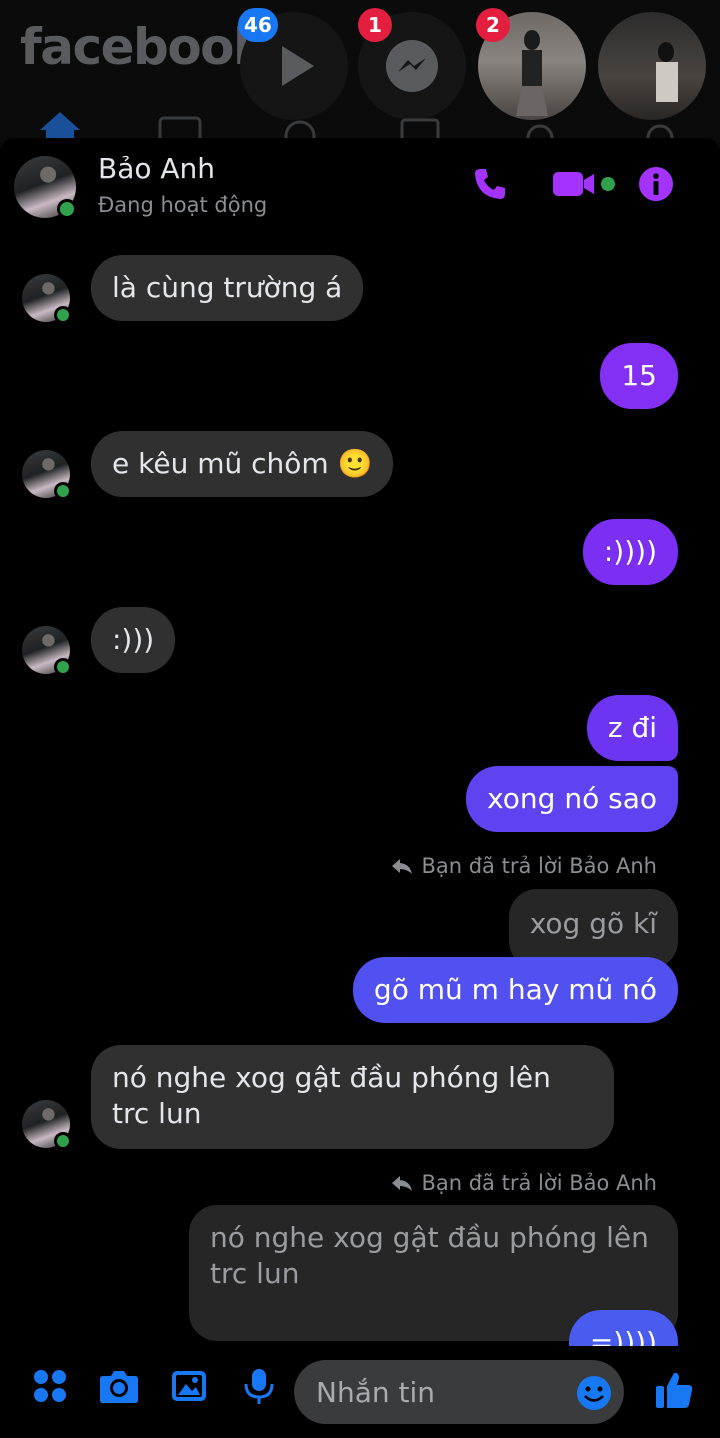 This screenshot has height=1438, width=720. I want to click on camera-icon, so click(119, 1386).